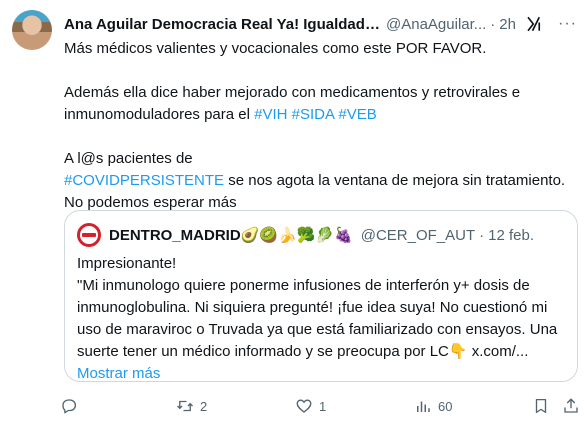  What do you see at coordinates (144, 180) in the screenshot?
I see `hashtag-covidpersistente: #COVIDPERSISTENTE` at bounding box center [144, 180].